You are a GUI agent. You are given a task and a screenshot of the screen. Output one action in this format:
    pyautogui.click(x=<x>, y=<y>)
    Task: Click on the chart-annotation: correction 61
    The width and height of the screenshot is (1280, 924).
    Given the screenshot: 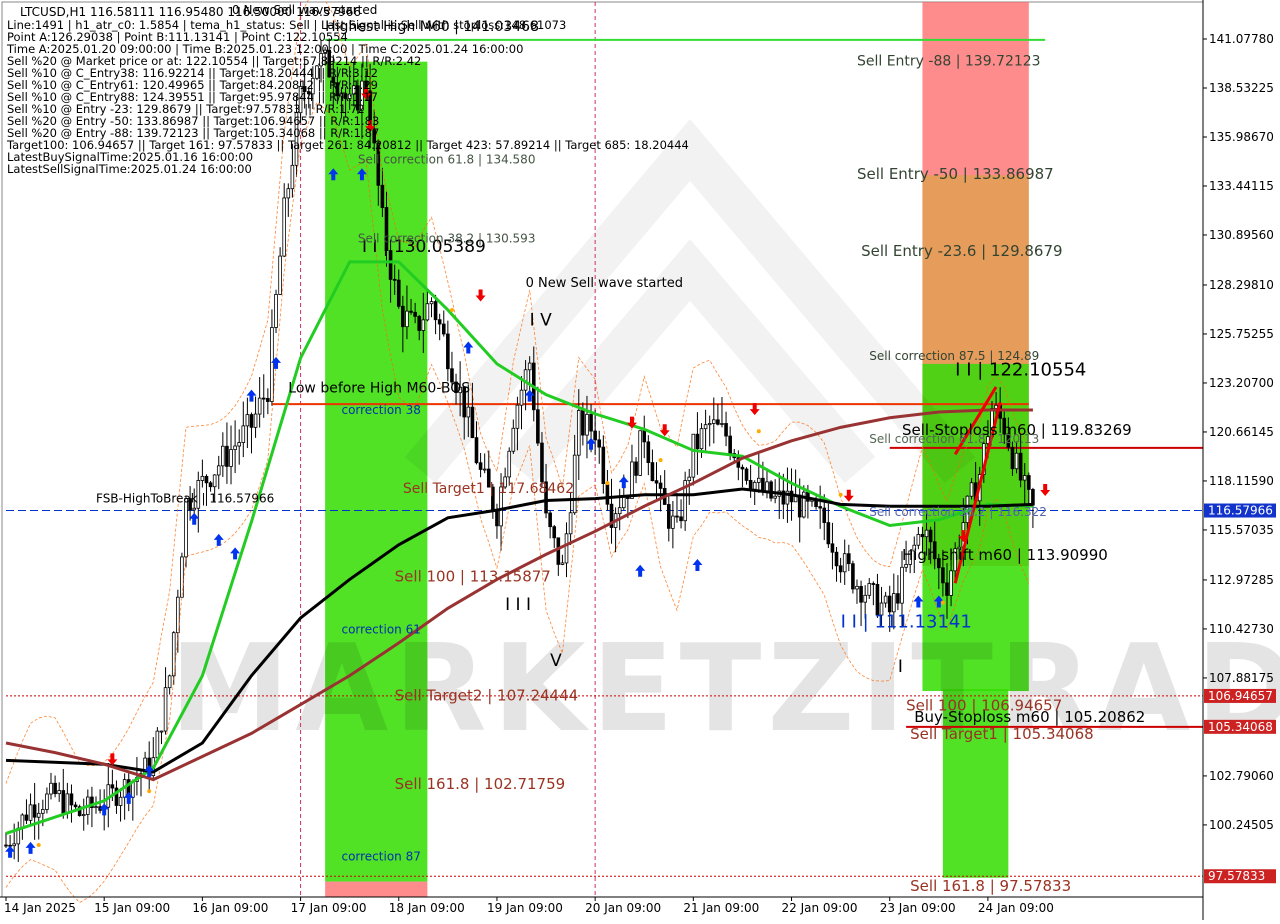 What is the action you would take?
    pyautogui.click(x=380, y=629)
    